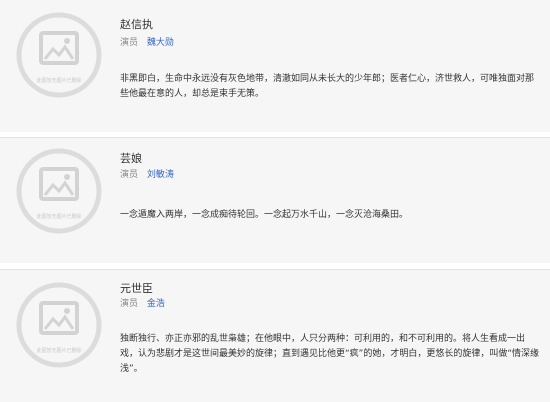 Image resolution: width=550 pixels, height=402 pixels. I want to click on character-name: 元世臣, so click(136, 288).